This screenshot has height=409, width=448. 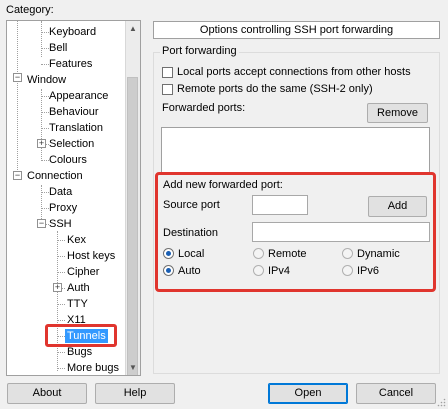 What do you see at coordinates (68, 160) in the screenshot?
I see `tree-item-colours: Colours` at bounding box center [68, 160].